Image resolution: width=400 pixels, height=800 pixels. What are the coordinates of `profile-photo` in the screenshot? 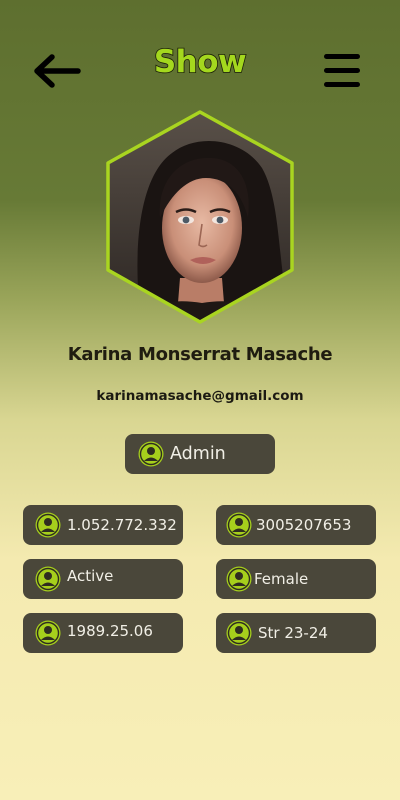 It's located at (200, 217).